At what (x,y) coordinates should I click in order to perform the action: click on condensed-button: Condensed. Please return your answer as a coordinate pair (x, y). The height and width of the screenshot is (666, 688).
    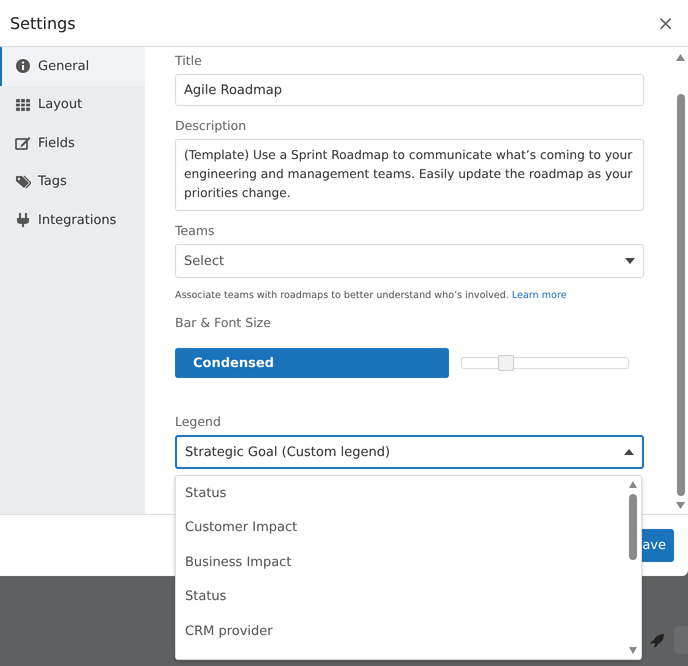
    Looking at the image, I should click on (312, 363).